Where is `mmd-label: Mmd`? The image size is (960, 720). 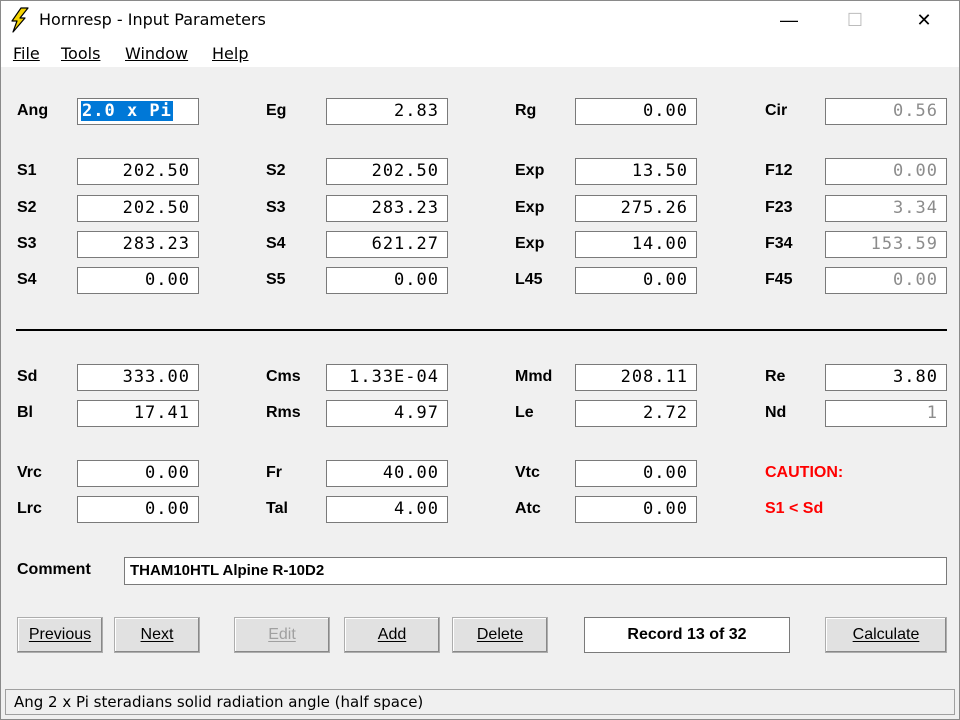
mmd-label: Mmd is located at coordinates (534, 376).